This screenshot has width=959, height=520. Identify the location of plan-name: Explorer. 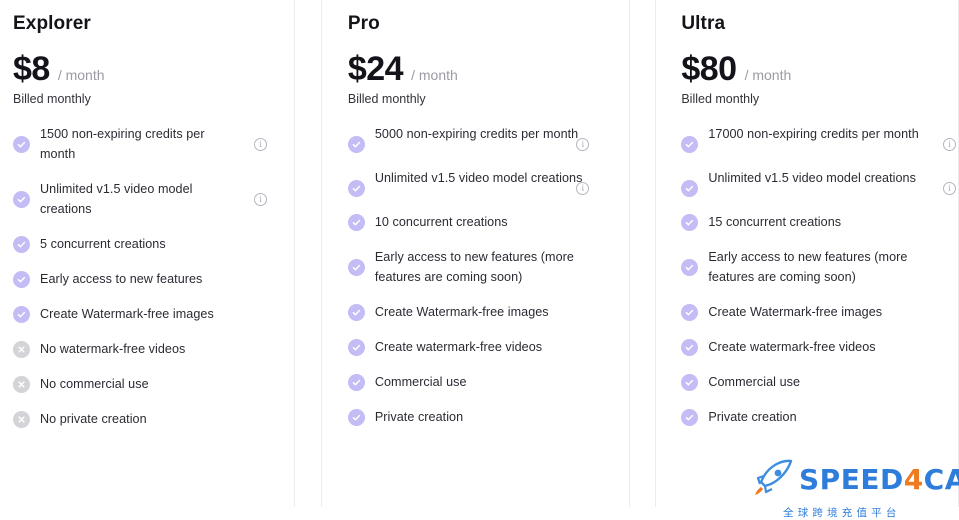
(52, 23).